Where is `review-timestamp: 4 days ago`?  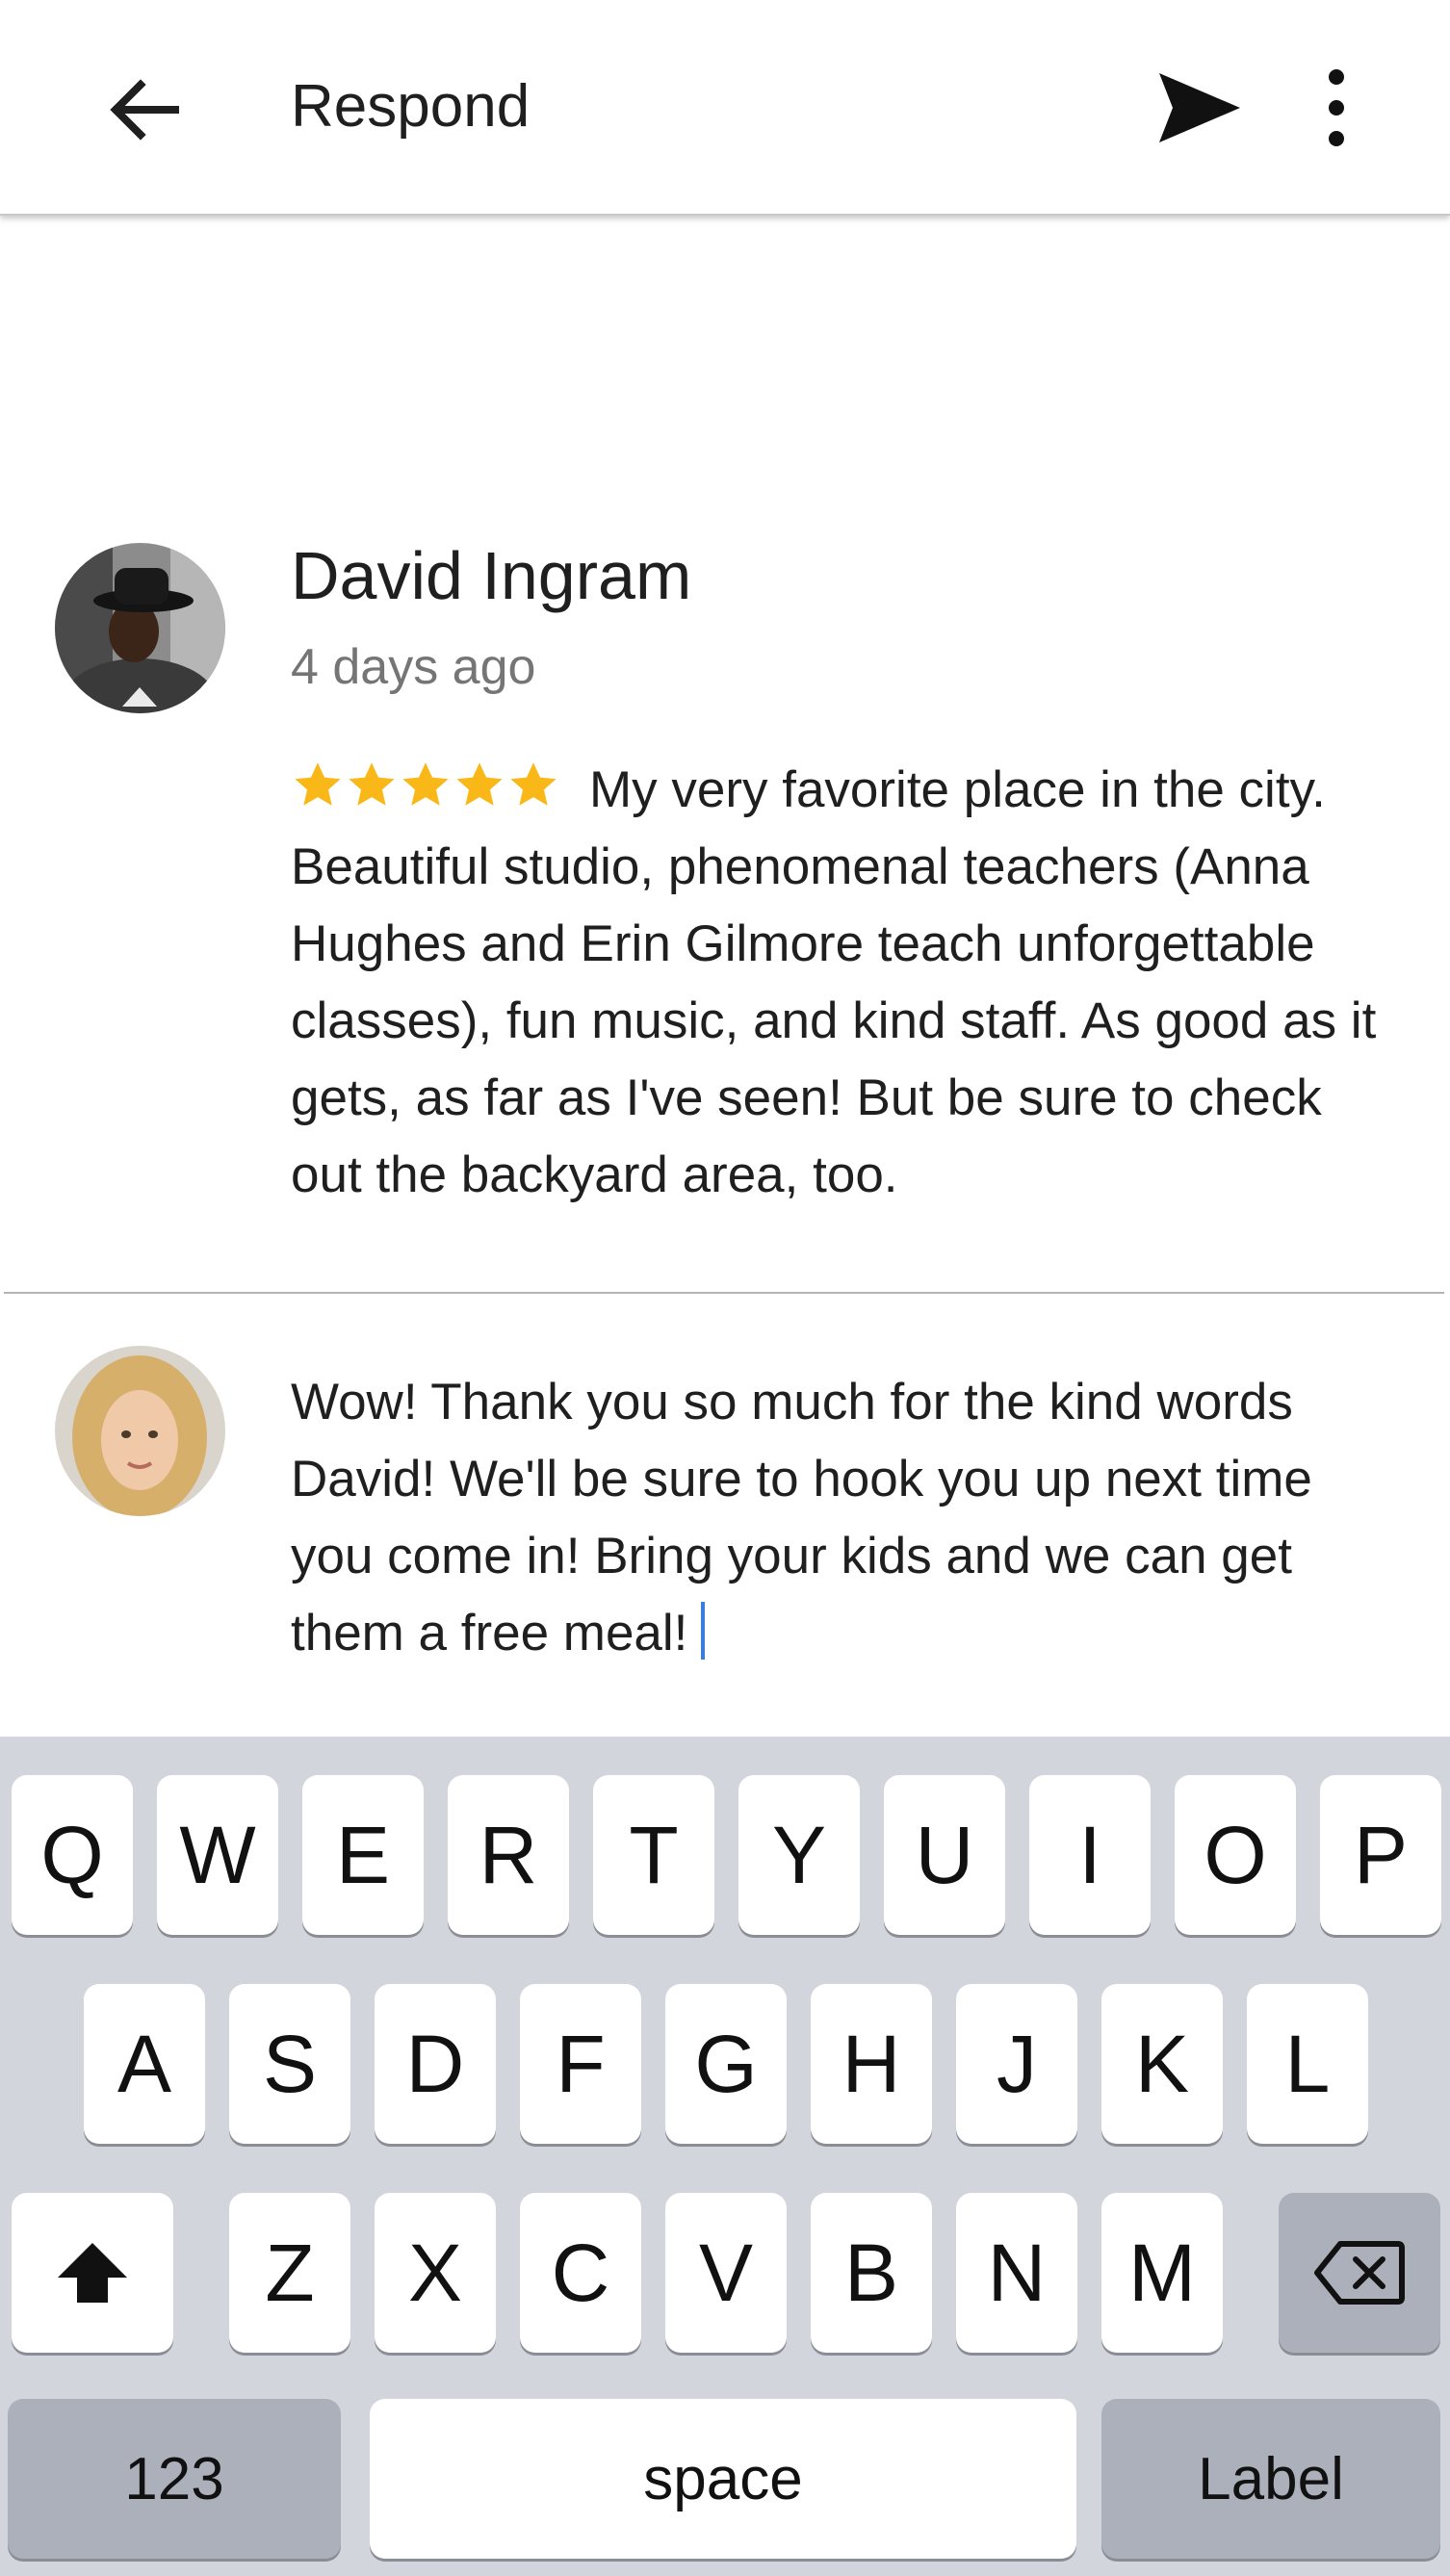
review-timestamp: 4 days ago is located at coordinates (414, 667).